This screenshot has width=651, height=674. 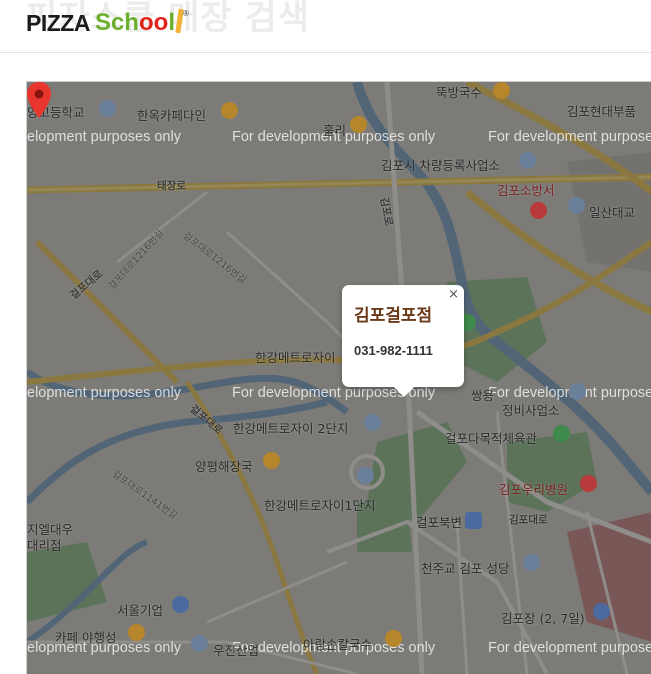 What do you see at coordinates (44, 545) in the screenshot?
I see `map-label: 대리점` at bounding box center [44, 545].